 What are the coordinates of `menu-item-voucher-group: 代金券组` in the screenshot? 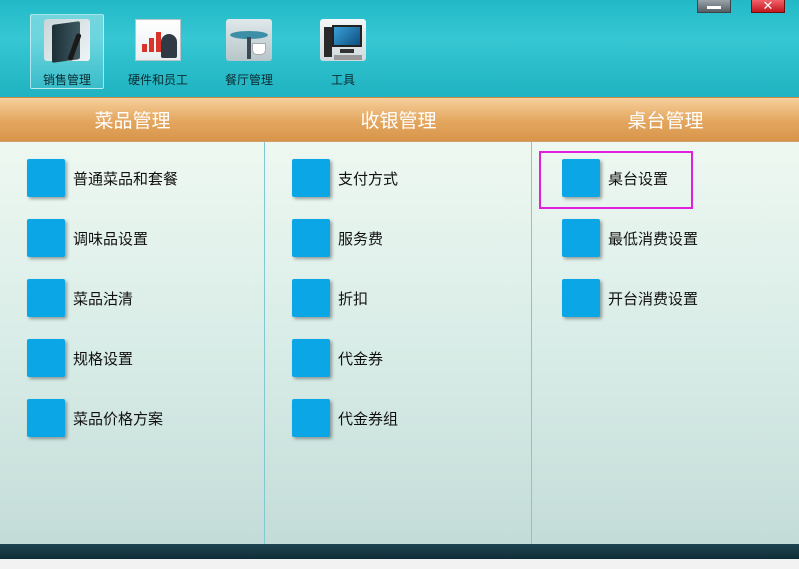 It's located at (345, 418).